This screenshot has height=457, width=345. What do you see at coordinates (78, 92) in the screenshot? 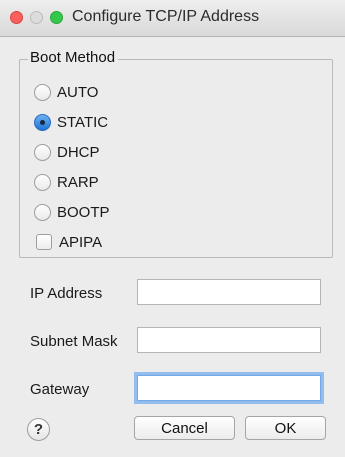
I see `radio-label: AUTO` at bounding box center [78, 92].